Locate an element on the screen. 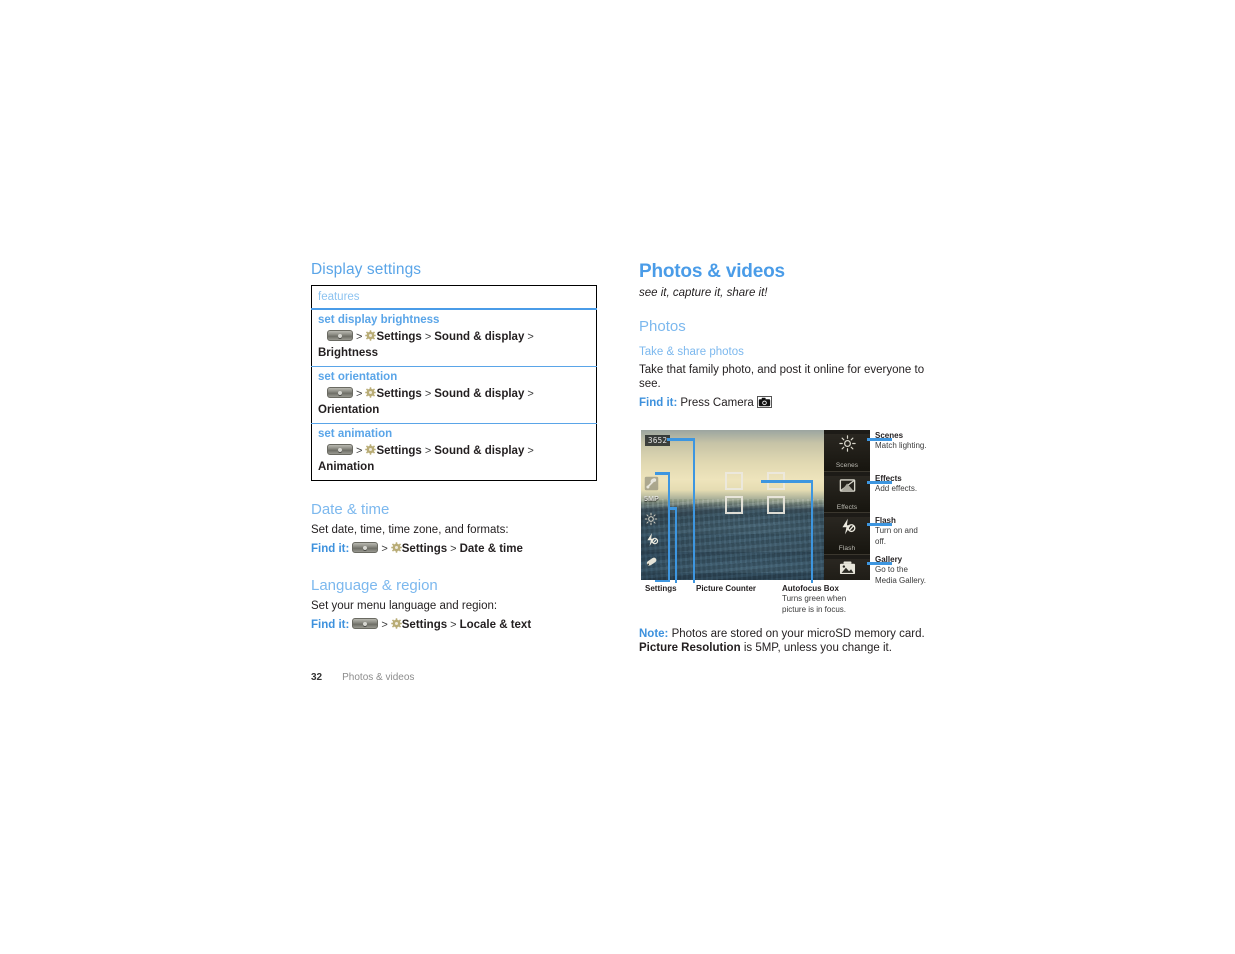  page-footer: 32 Photos & videos is located at coordinates (362, 678).